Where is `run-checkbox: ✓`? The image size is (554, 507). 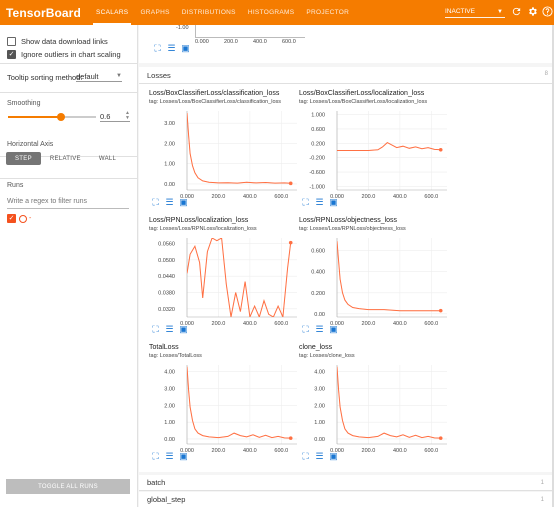
run-checkbox: ✓ is located at coordinates (11, 218).